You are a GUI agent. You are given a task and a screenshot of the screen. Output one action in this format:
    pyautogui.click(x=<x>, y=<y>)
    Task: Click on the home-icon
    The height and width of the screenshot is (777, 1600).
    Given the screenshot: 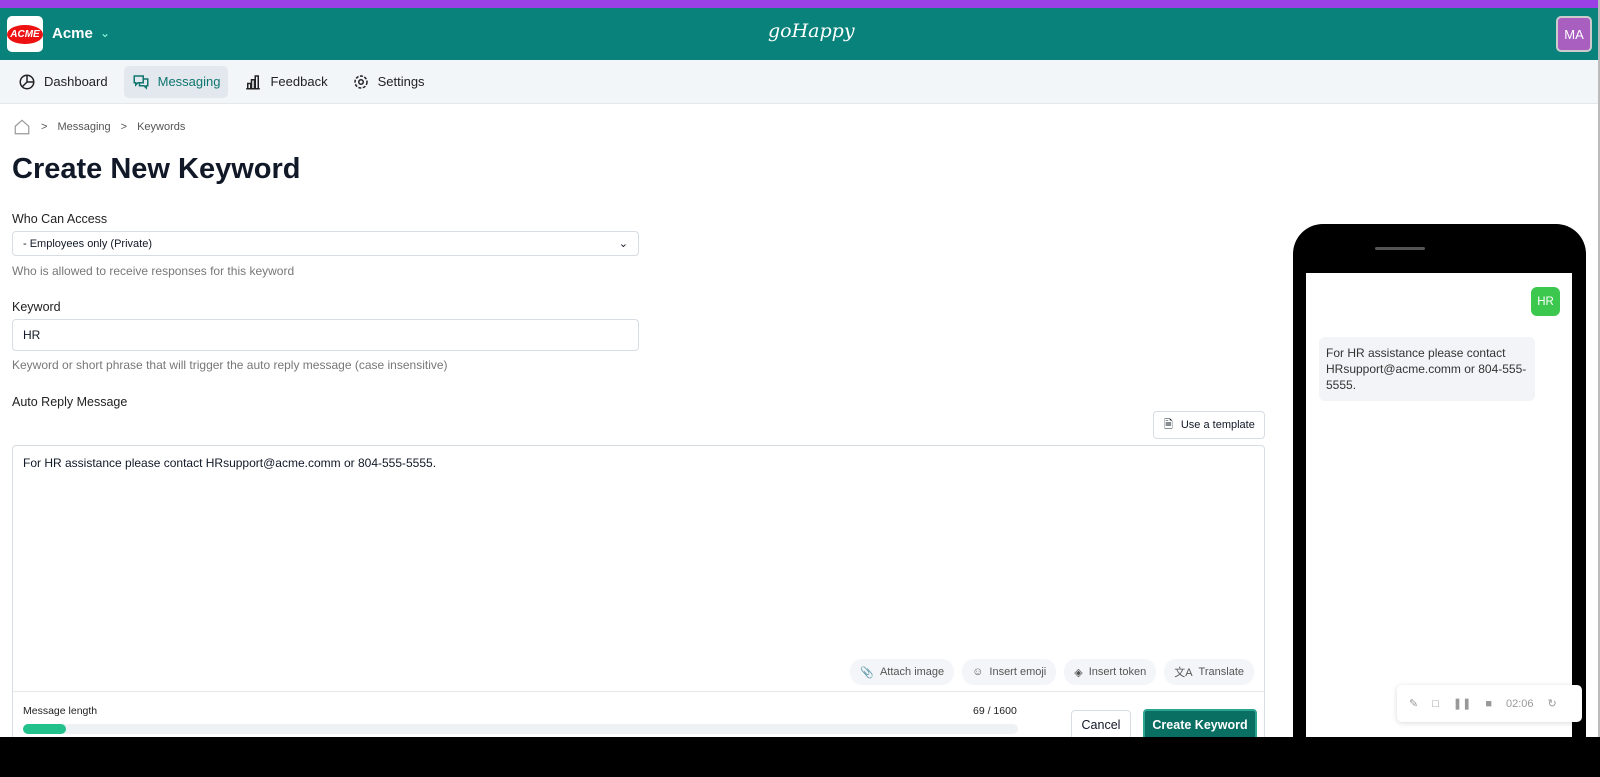 What is the action you would take?
    pyautogui.click(x=22, y=127)
    